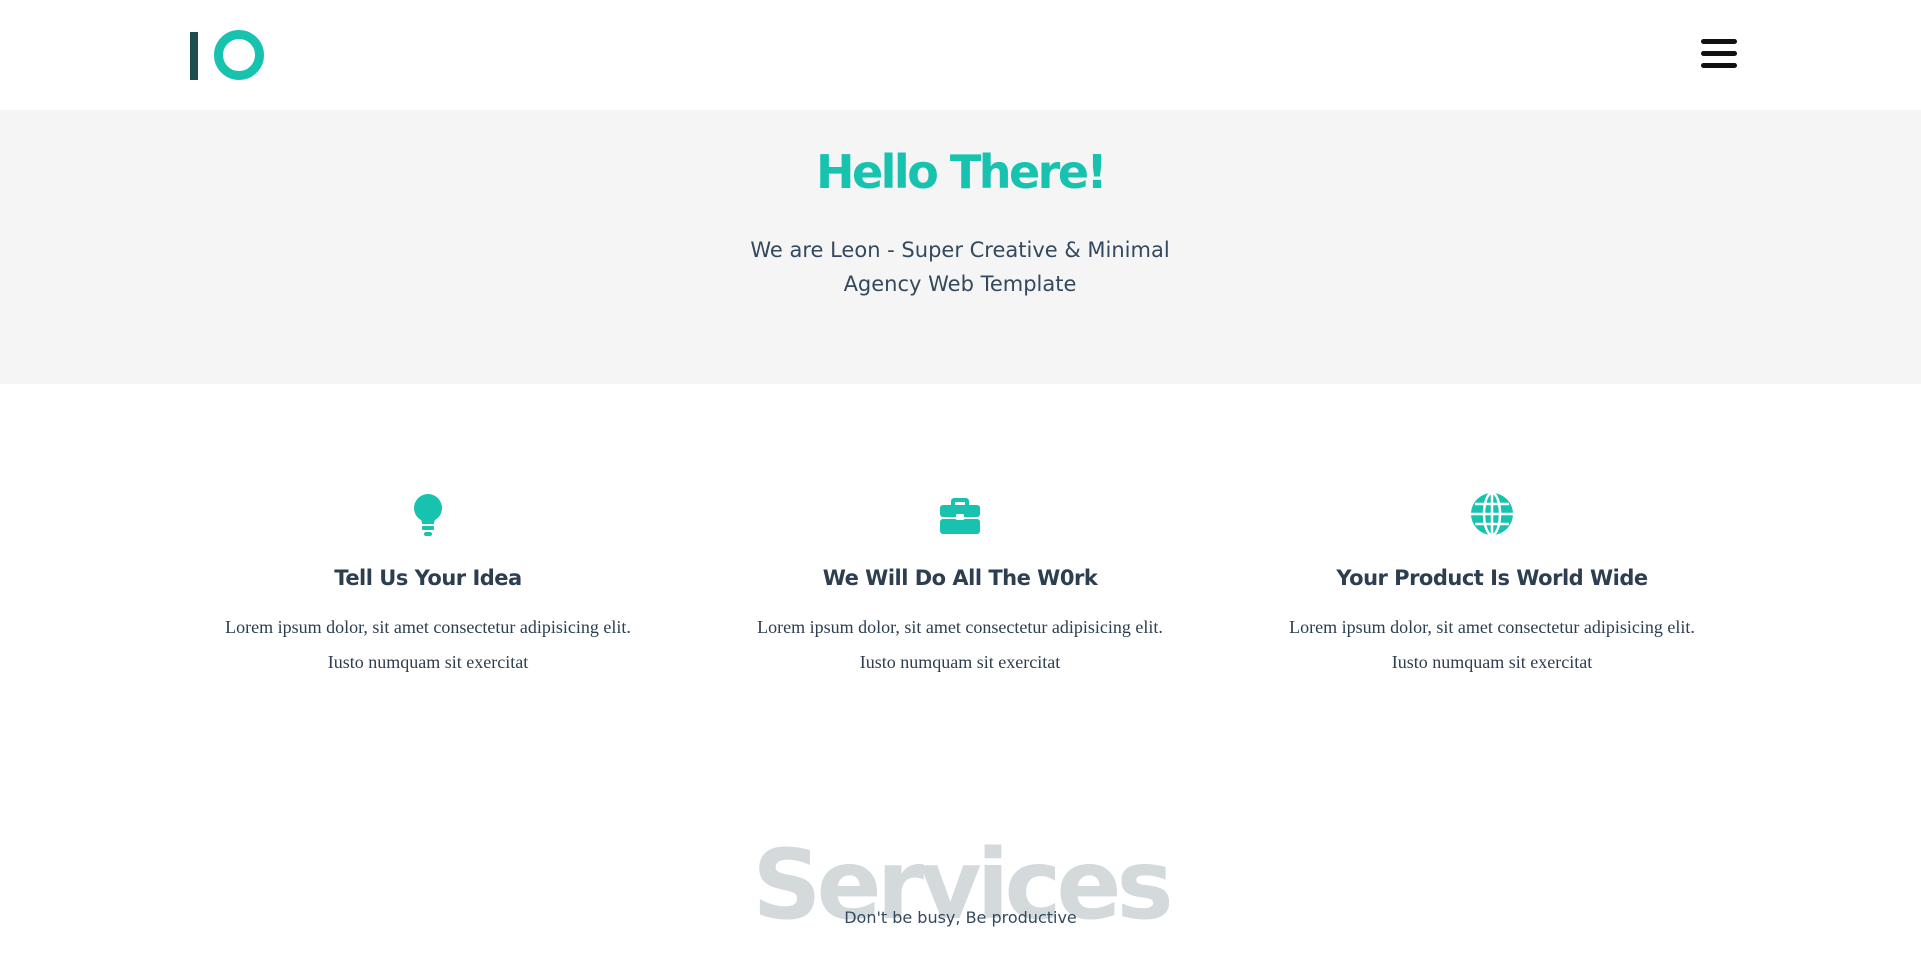 The image size is (1921, 967). I want to click on feature-title: Your Product Is World Wide, so click(1492, 578).